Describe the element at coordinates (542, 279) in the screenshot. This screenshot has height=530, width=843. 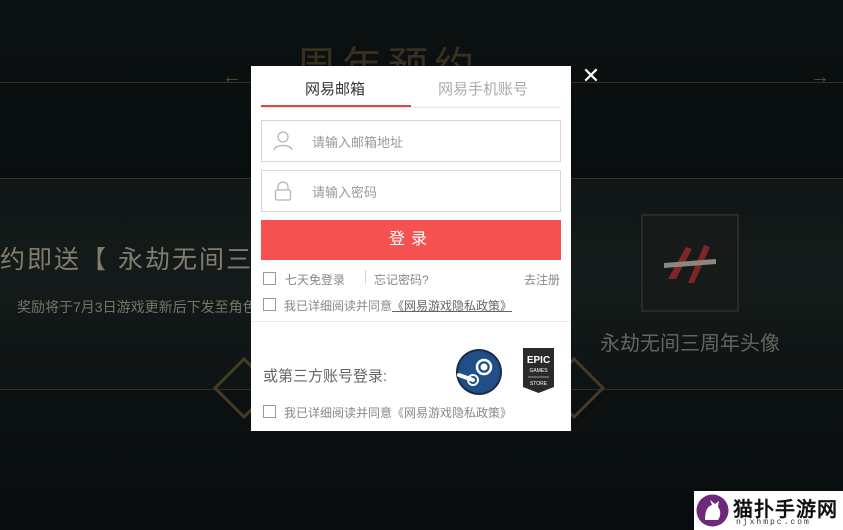
I see `register-link: 去注册` at that location.